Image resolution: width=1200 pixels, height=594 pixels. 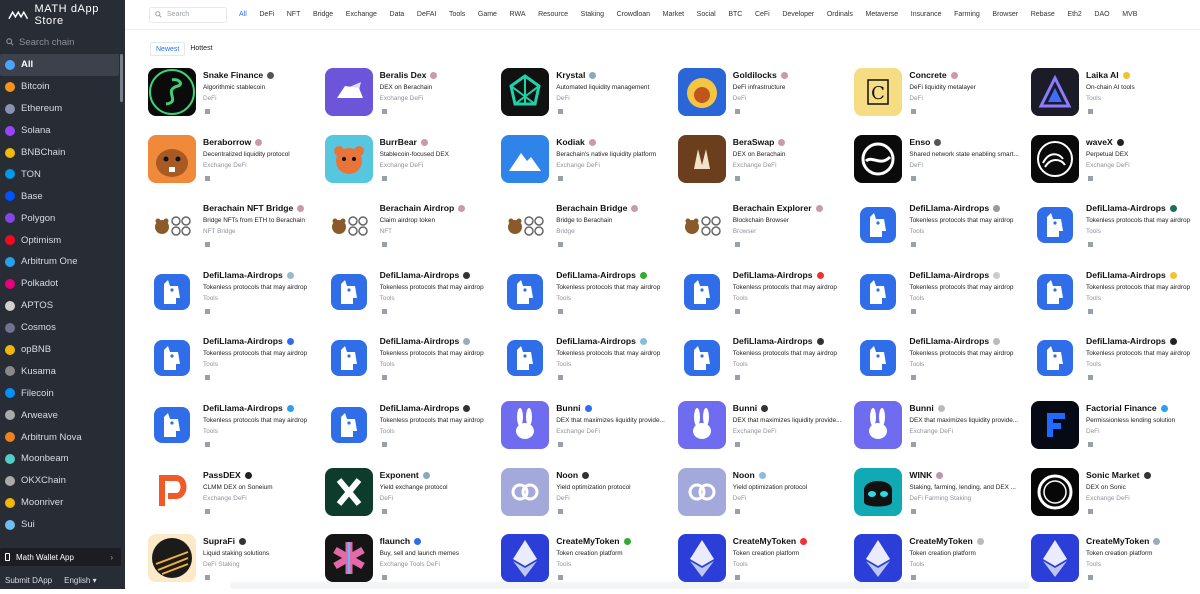 What do you see at coordinates (1043, 14) in the screenshot?
I see `tab-rebase: Rebase` at bounding box center [1043, 14].